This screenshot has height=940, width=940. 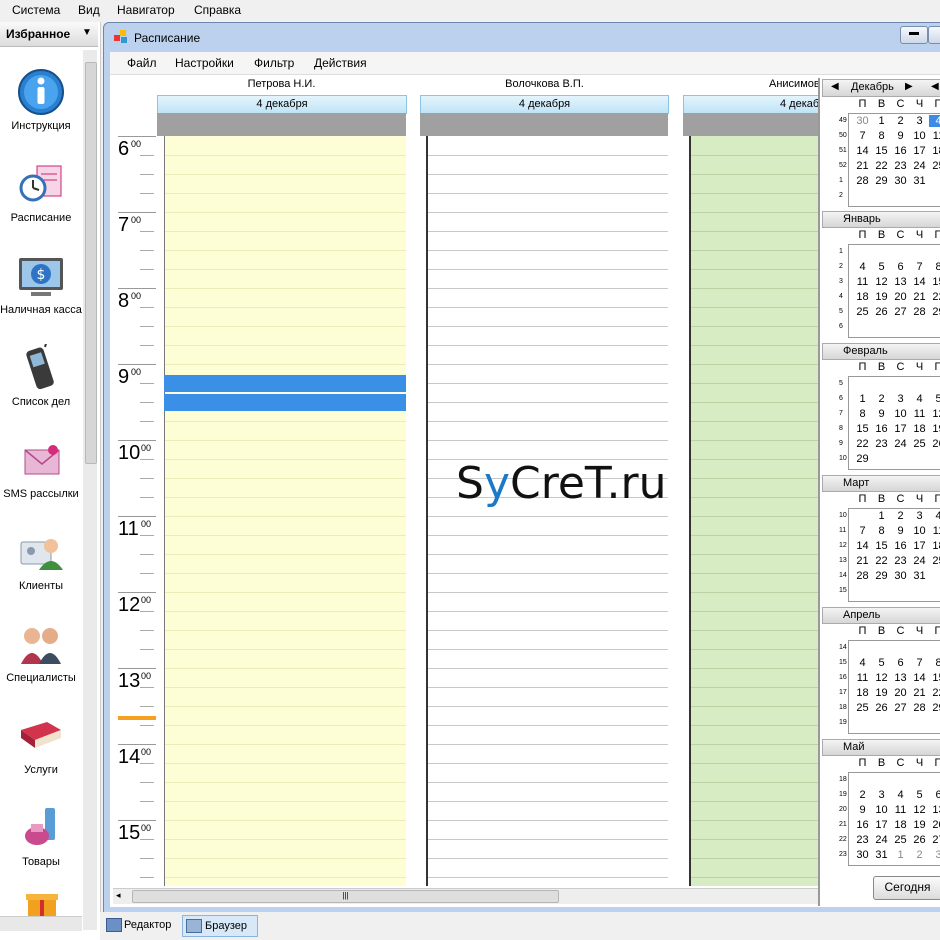 I want to click on gift-icon, so click(x=42, y=902).